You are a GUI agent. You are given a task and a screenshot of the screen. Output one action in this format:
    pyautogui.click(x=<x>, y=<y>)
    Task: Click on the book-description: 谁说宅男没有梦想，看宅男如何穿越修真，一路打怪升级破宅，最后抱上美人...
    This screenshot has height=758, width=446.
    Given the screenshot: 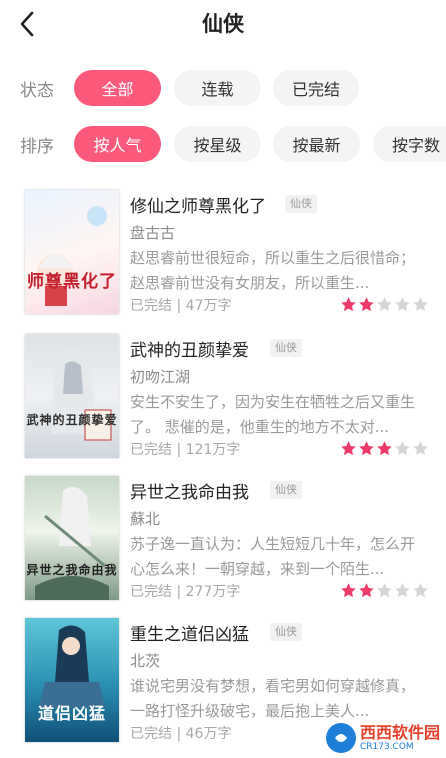 What is the action you would take?
    pyautogui.click(x=273, y=698)
    